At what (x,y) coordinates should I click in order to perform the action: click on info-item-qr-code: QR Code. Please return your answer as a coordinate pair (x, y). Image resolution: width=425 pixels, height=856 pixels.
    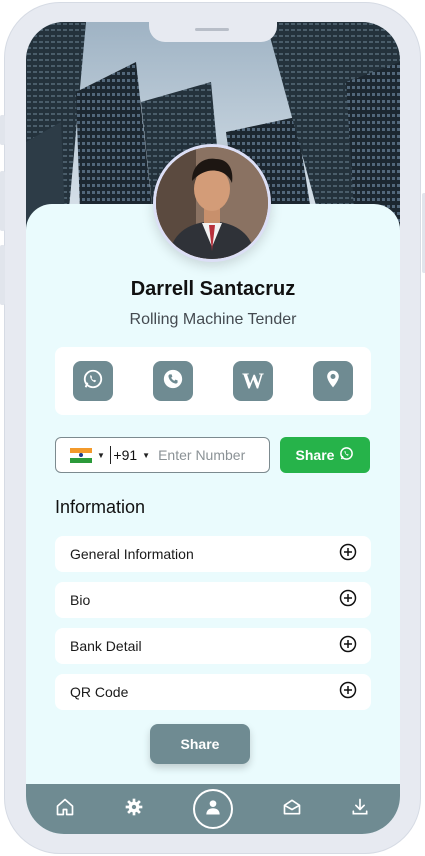
    Looking at the image, I should click on (213, 692).